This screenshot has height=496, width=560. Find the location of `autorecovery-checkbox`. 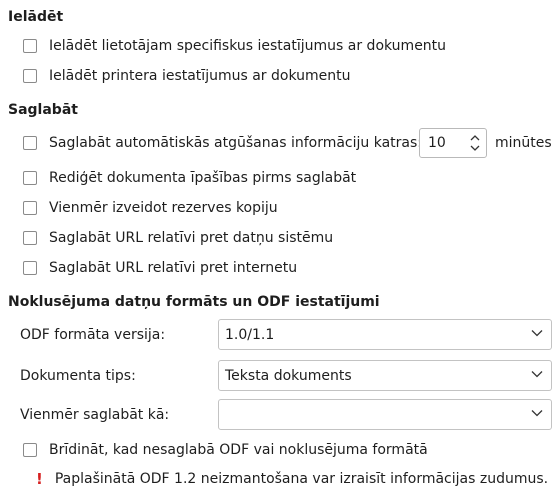

autorecovery-checkbox is located at coordinates (30, 143).